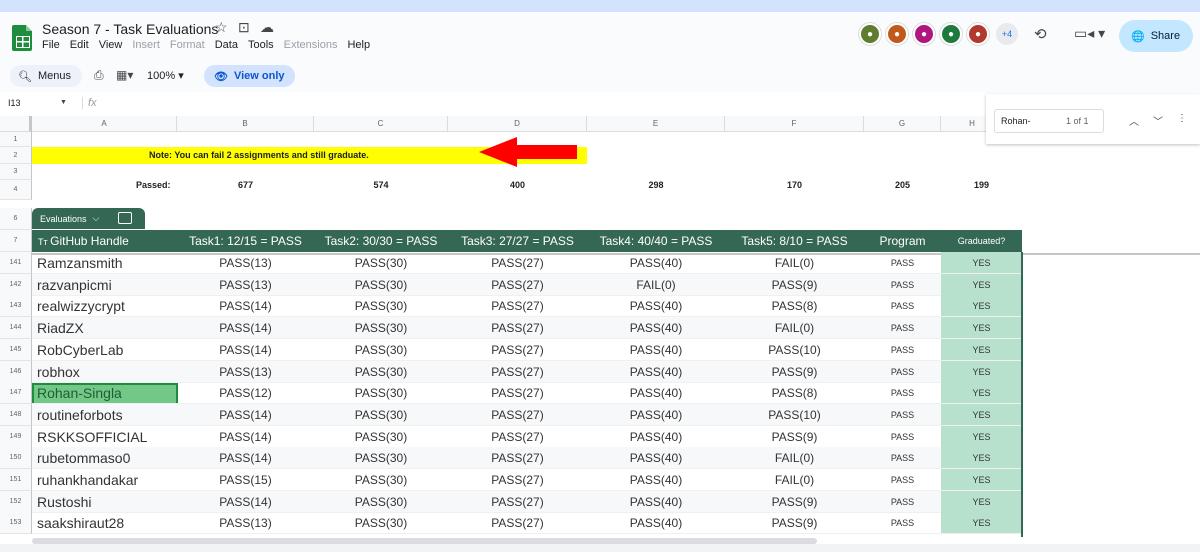 The image size is (1200, 552). What do you see at coordinates (358, 45) in the screenshot?
I see `menu-item-help: Help` at bounding box center [358, 45].